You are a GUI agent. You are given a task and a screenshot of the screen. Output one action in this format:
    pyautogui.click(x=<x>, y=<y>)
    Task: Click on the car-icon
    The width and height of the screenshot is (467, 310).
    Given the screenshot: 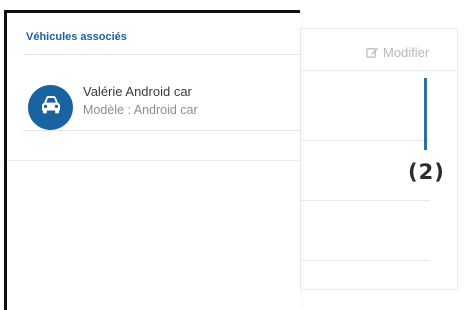 What is the action you would take?
    pyautogui.click(x=51, y=107)
    